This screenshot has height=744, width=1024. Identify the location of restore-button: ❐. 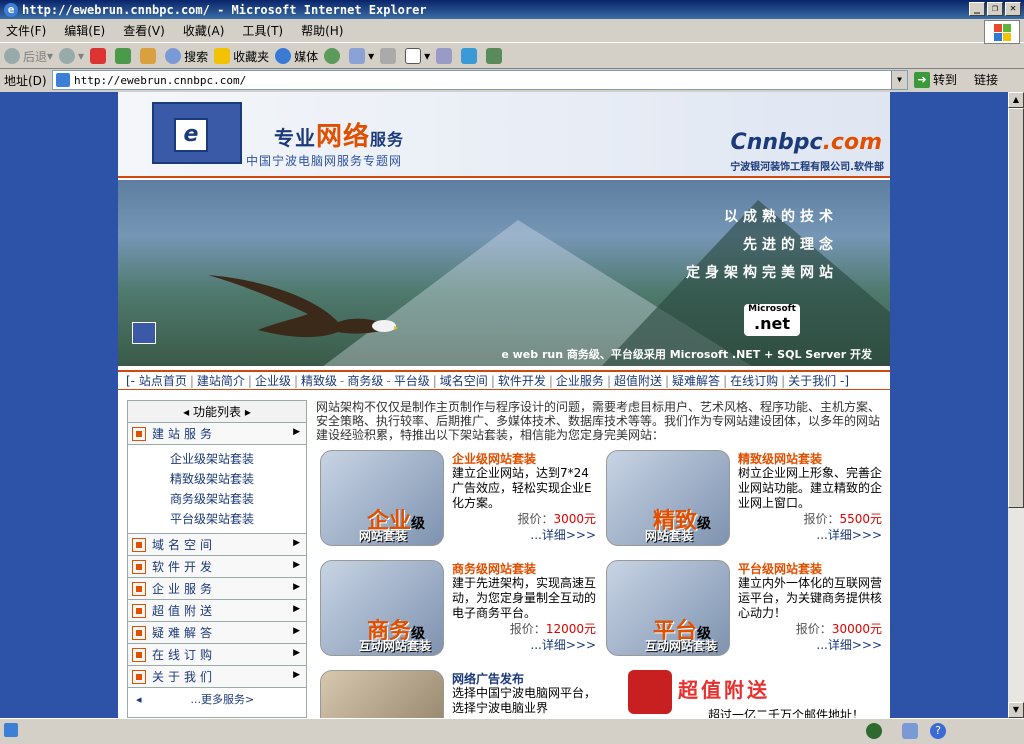
(995, 9).